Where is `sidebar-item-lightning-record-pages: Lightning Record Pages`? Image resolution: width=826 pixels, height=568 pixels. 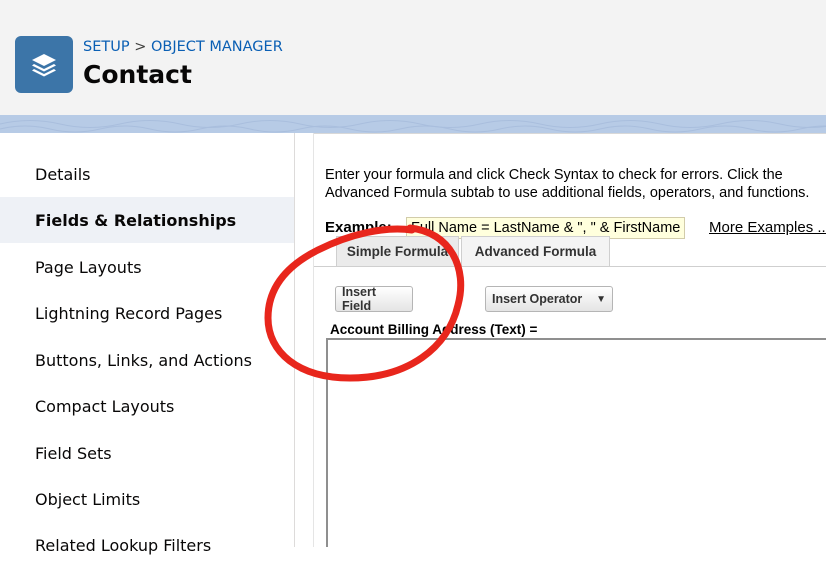
sidebar-item-lightning-record-pages: Lightning Record Pages is located at coordinates (147, 313).